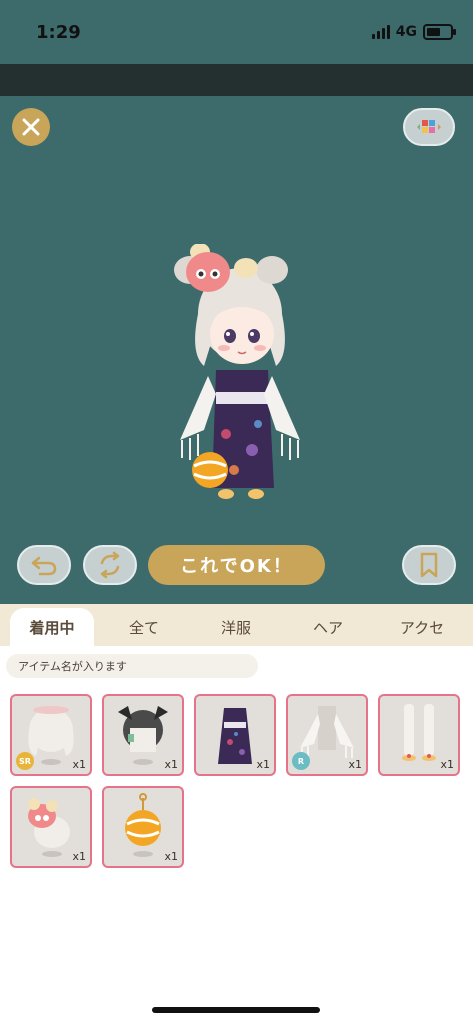 The height and width of the screenshot is (1024, 473). I want to click on tab-wearing: 着用中, so click(52, 627).